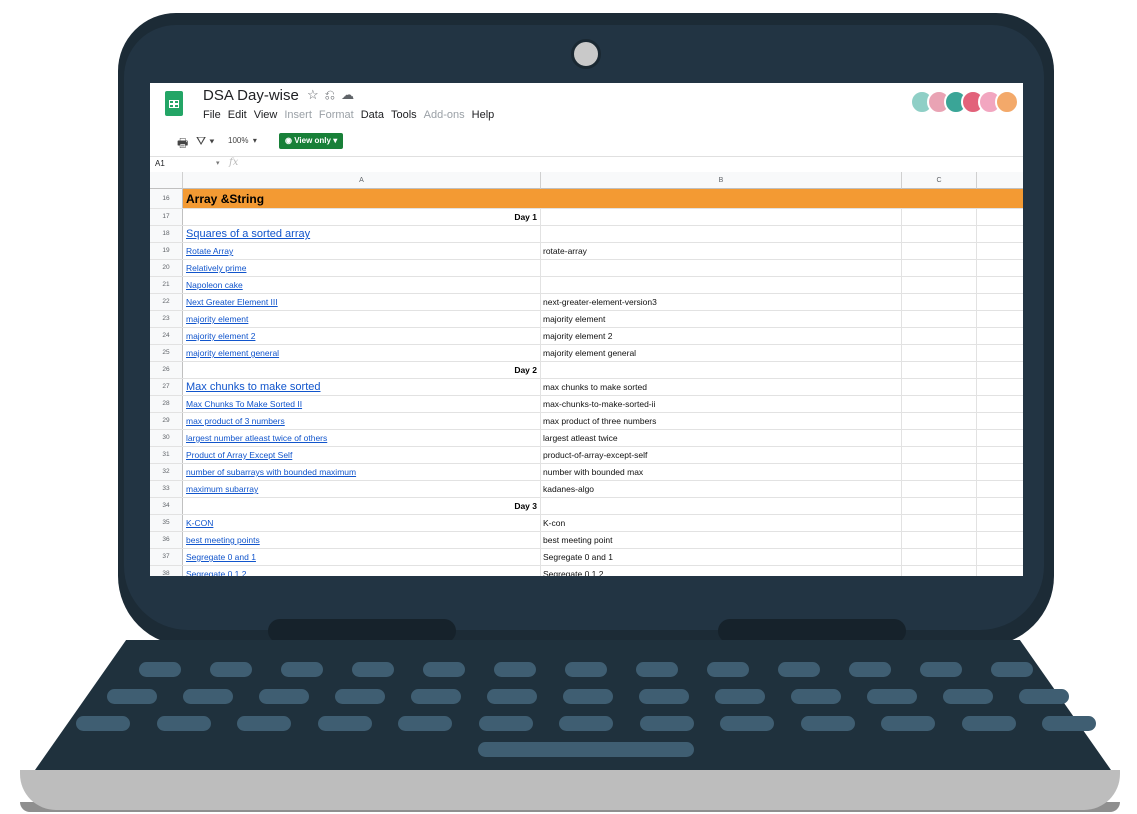 The width and height of the screenshot is (1137, 814). Describe the element at coordinates (166, 523) in the screenshot. I see `row-number: 35` at that location.